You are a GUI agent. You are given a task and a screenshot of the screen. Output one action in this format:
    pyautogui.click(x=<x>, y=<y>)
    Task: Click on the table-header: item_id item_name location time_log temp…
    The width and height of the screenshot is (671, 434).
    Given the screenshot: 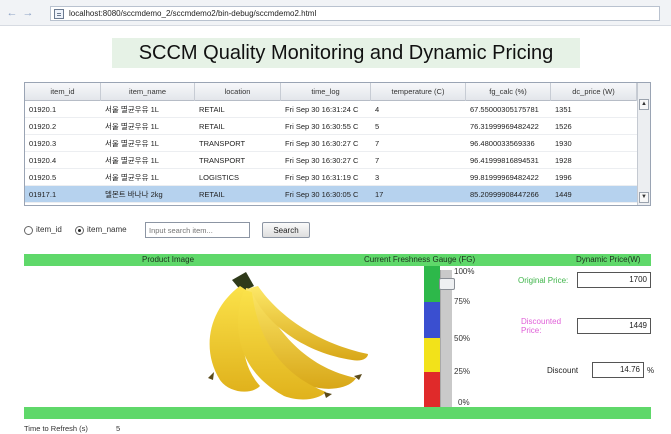 What is the action you would take?
    pyautogui.click(x=331, y=92)
    